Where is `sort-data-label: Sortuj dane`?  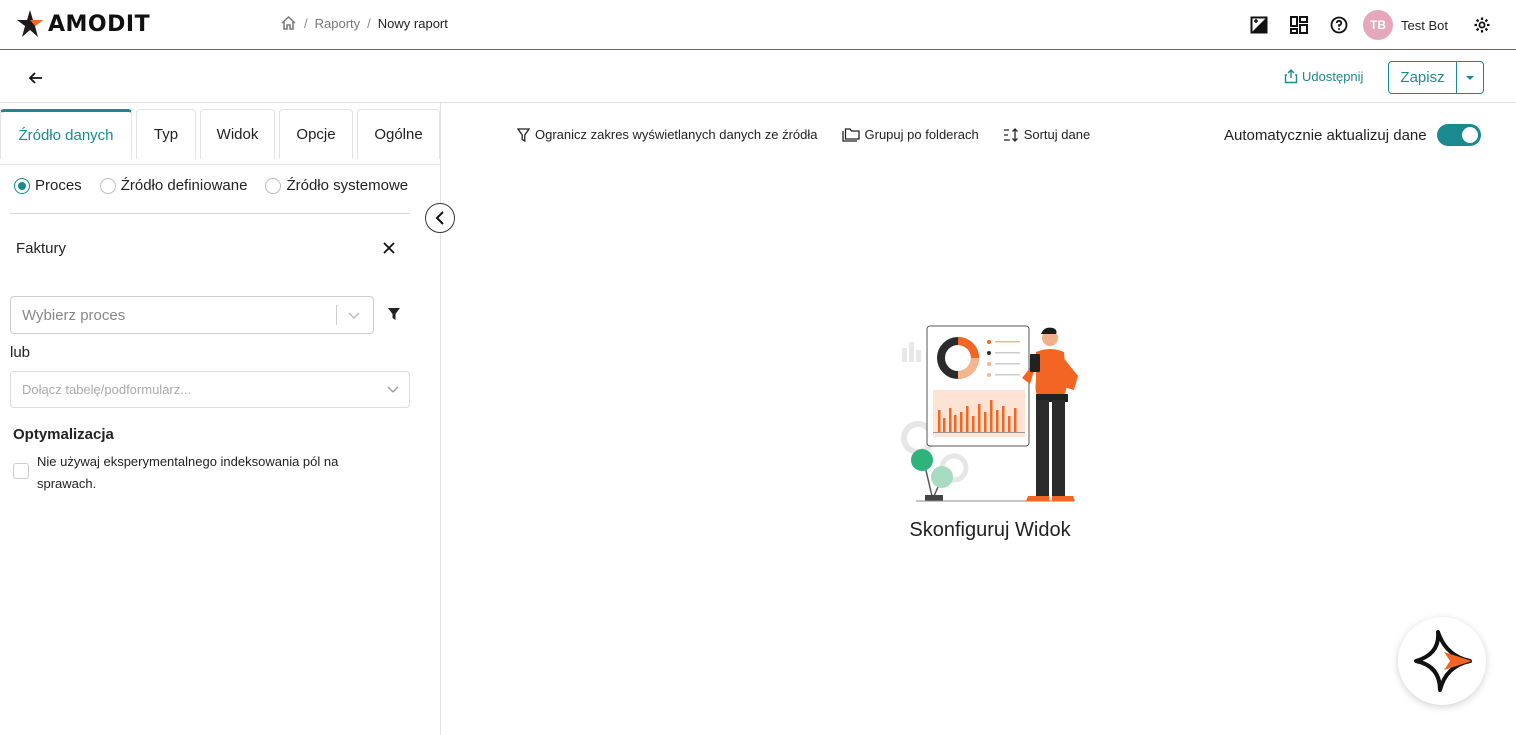 sort-data-label: Sortuj dane is located at coordinates (1057, 134).